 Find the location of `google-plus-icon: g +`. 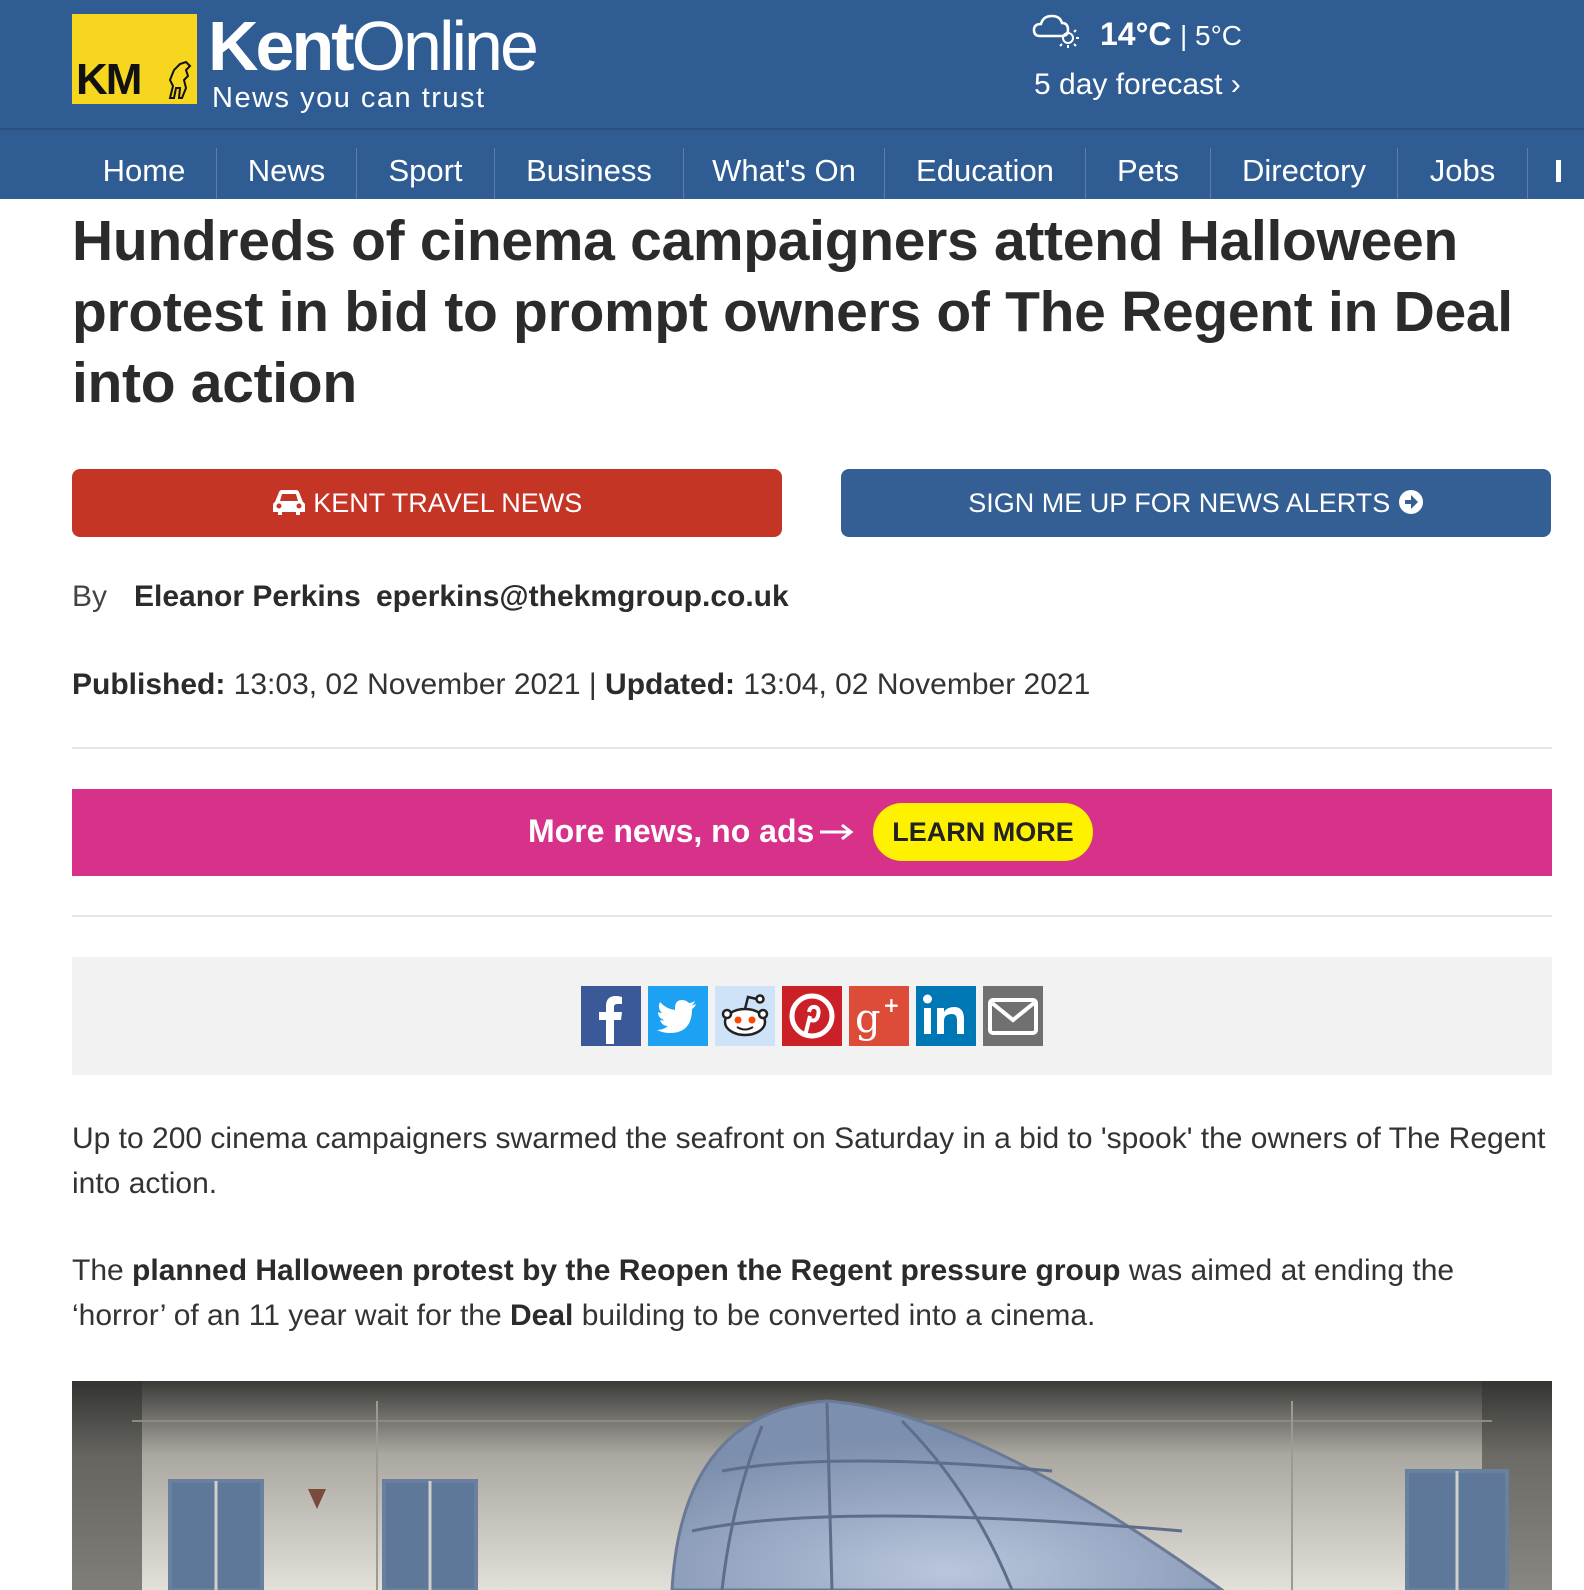

google-plus-icon: g + is located at coordinates (879, 1016).